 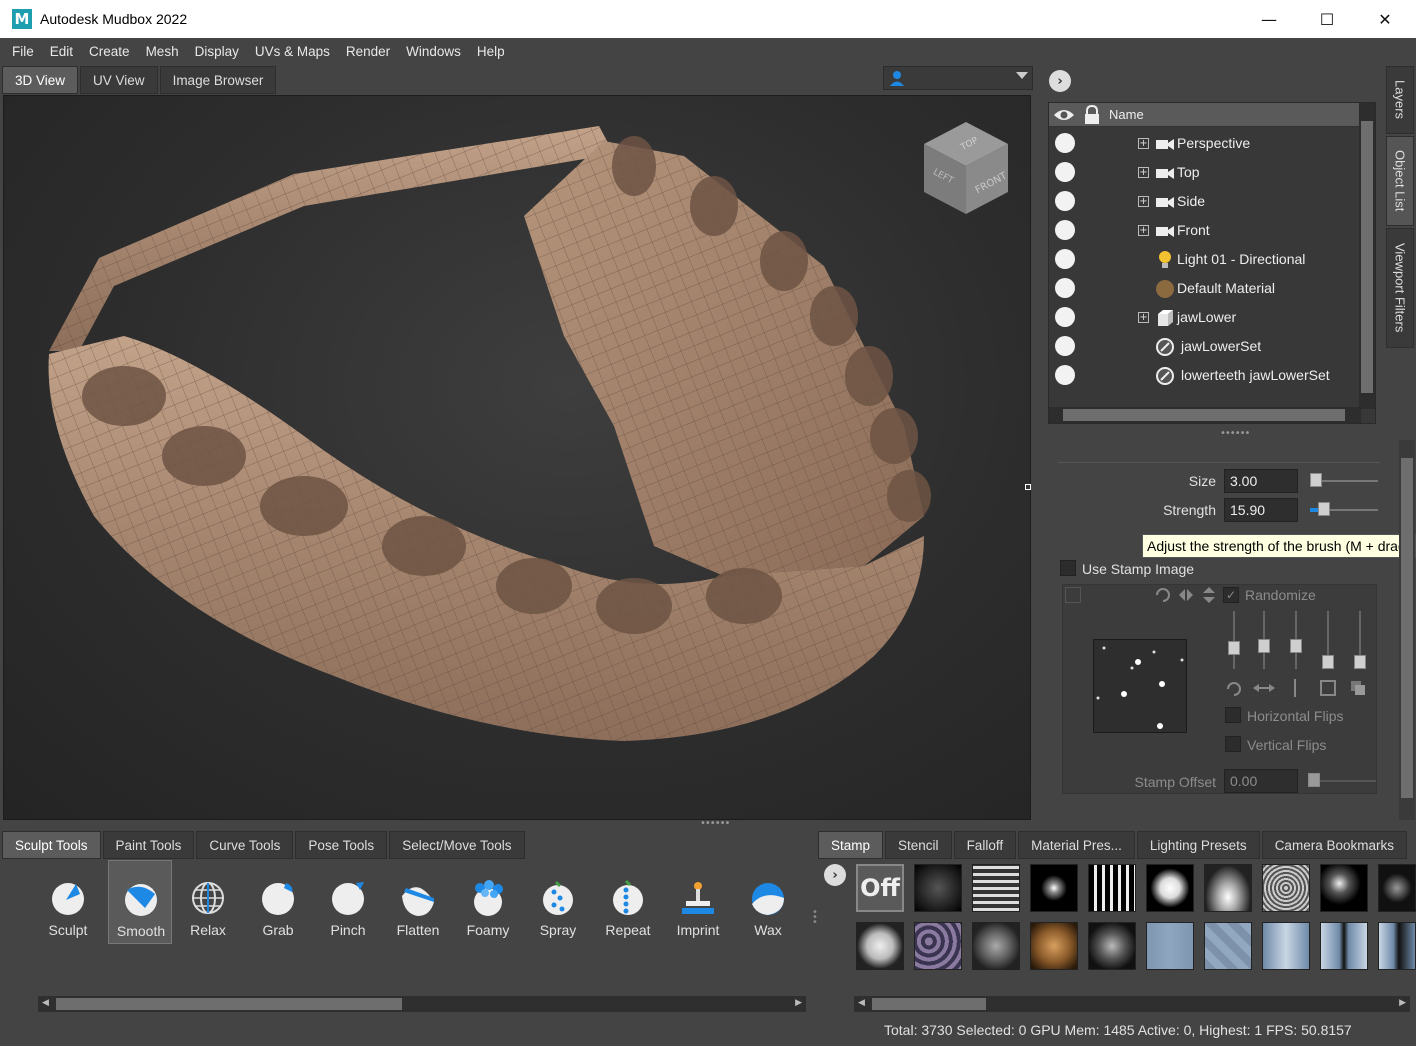 I want to click on stamp-checker, so click(x=1228, y=946).